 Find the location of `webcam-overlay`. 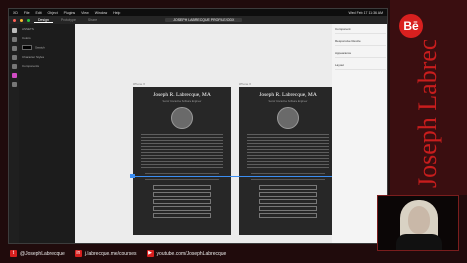

webcam-overlay is located at coordinates (418, 223).